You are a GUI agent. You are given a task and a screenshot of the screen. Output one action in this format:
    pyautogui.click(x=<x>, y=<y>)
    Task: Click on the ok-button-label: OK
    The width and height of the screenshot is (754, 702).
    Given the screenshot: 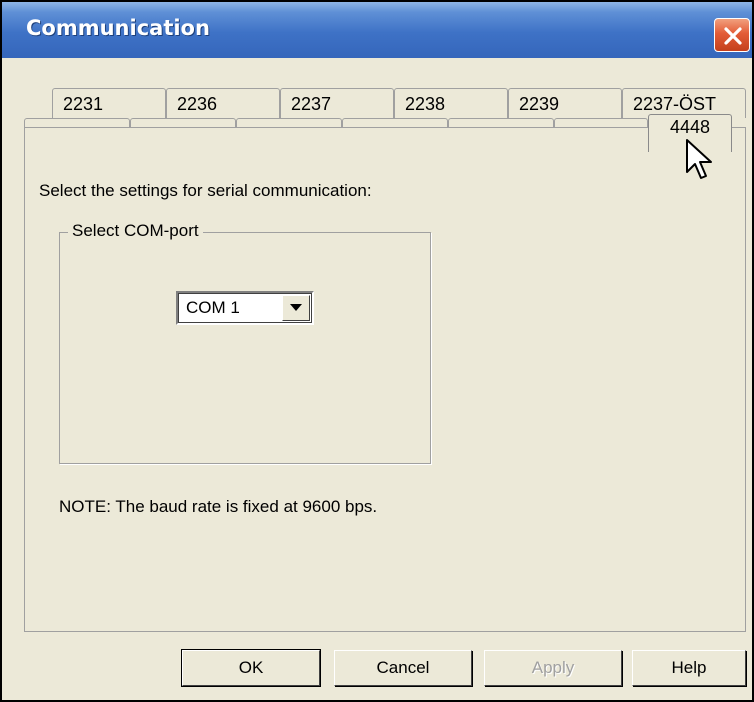 What is the action you would take?
    pyautogui.click(x=251, y=667)
    